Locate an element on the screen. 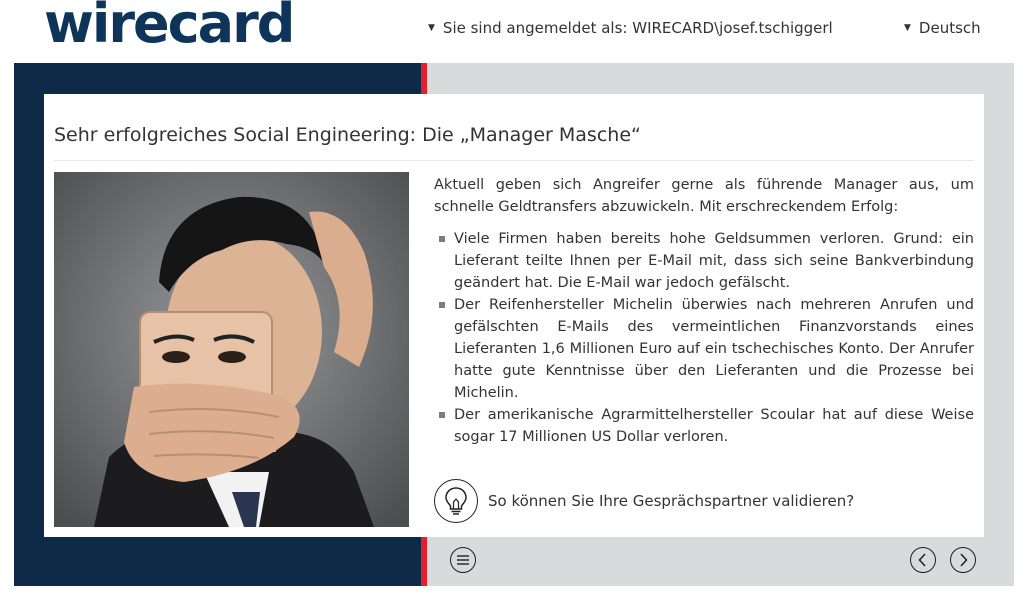 This screenshot has width=1033, height=602. chevron-right-icon is located at coordinates (964, 560).